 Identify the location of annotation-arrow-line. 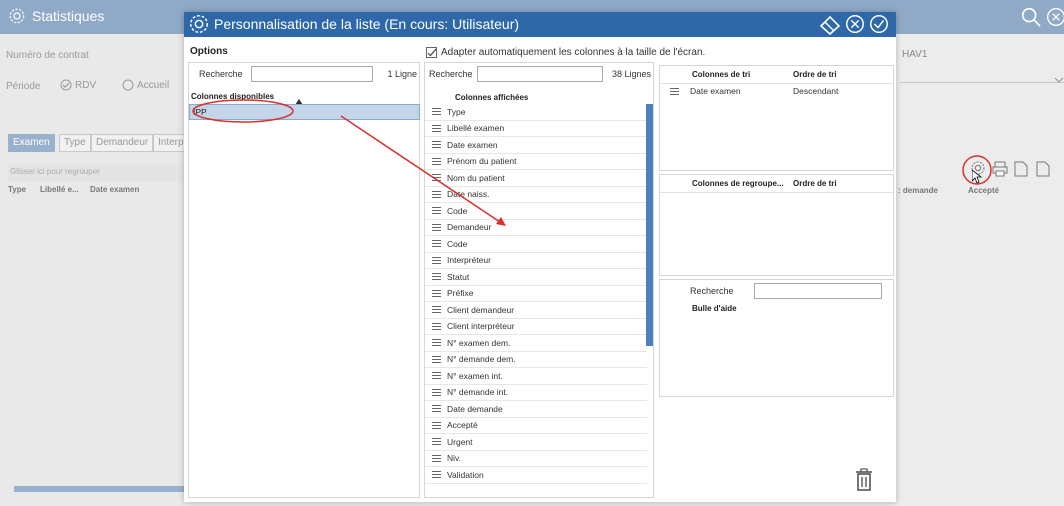
(422, 170).